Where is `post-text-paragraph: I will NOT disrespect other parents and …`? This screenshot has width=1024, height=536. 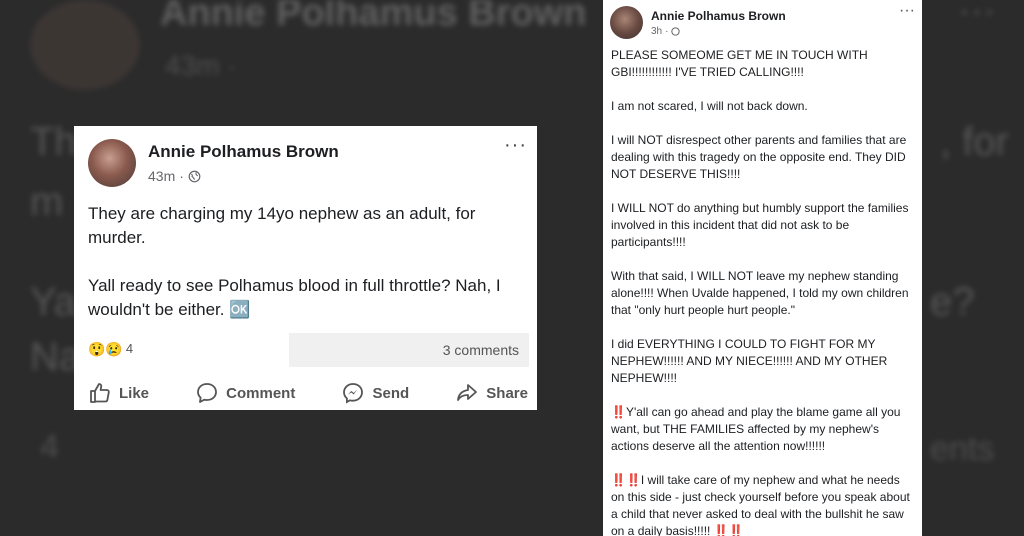 post-text-paragraph: I will NOT disrespect other parents and … is located at coordinates (759, 157).